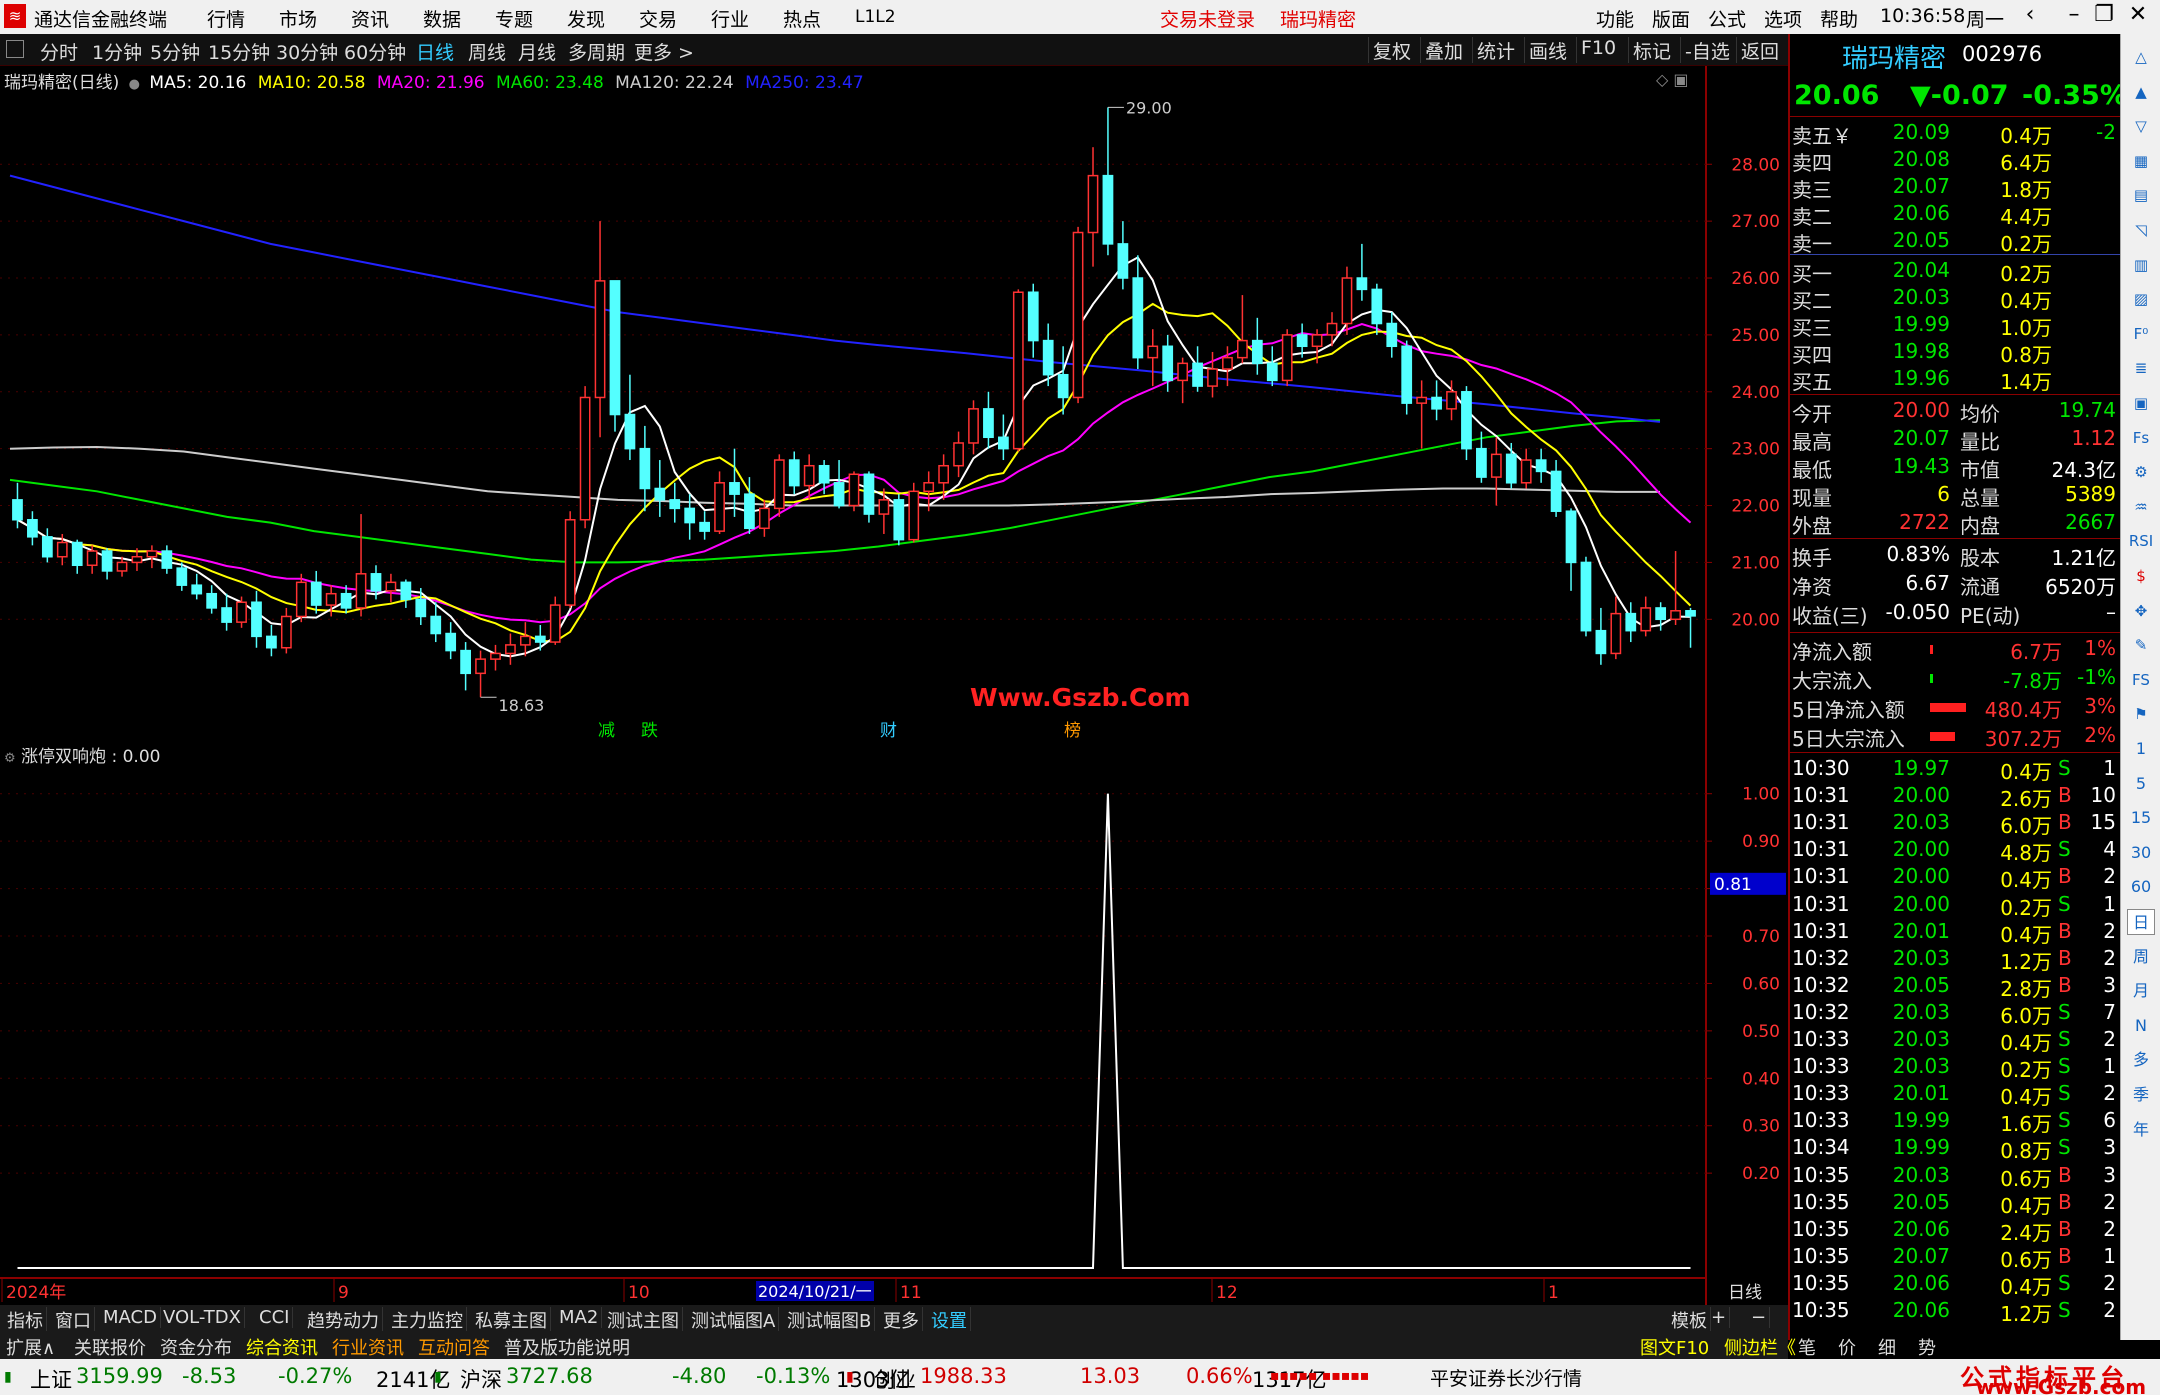  What do you see at coordinates (2141, 403) in the screenshot?
I see `box-icon: ▣` at bounding box center [2141, 403].